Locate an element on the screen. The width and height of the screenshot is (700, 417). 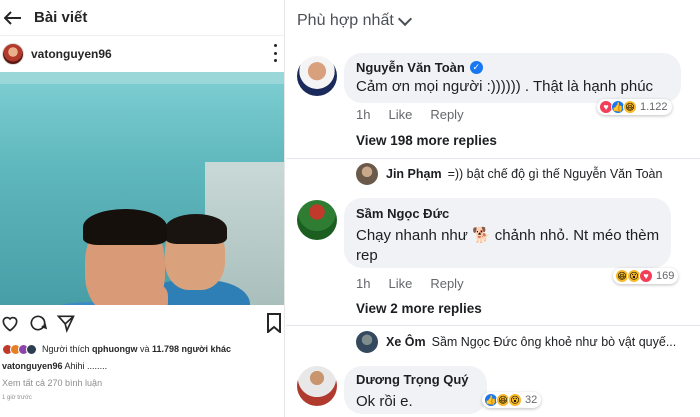
likes-count: 11.798 người khác is located at coordinates (191, 349).